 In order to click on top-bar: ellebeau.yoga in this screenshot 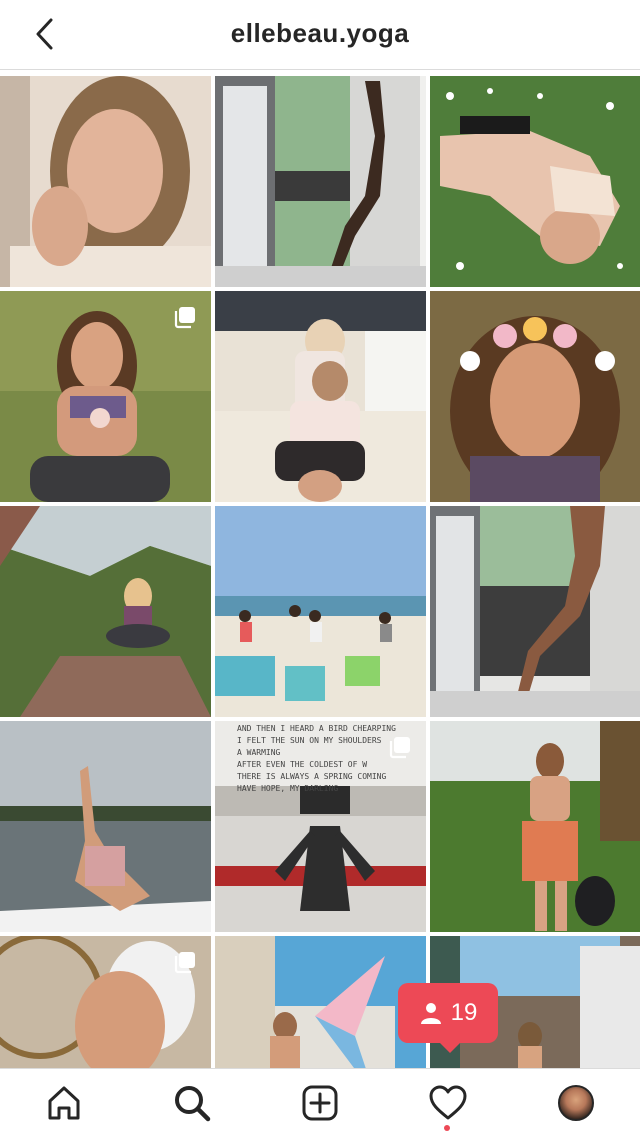, I will do `click(320, 35)`.